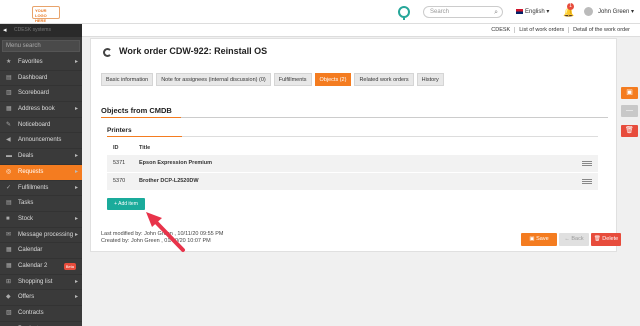 Image resolution: width=640 pixels, height=326 pixels. What do you see at coordinates (175, 163) in the screenshot?
I see `cell-title: Epson Expression Premium` at bounding box center [175, 163].